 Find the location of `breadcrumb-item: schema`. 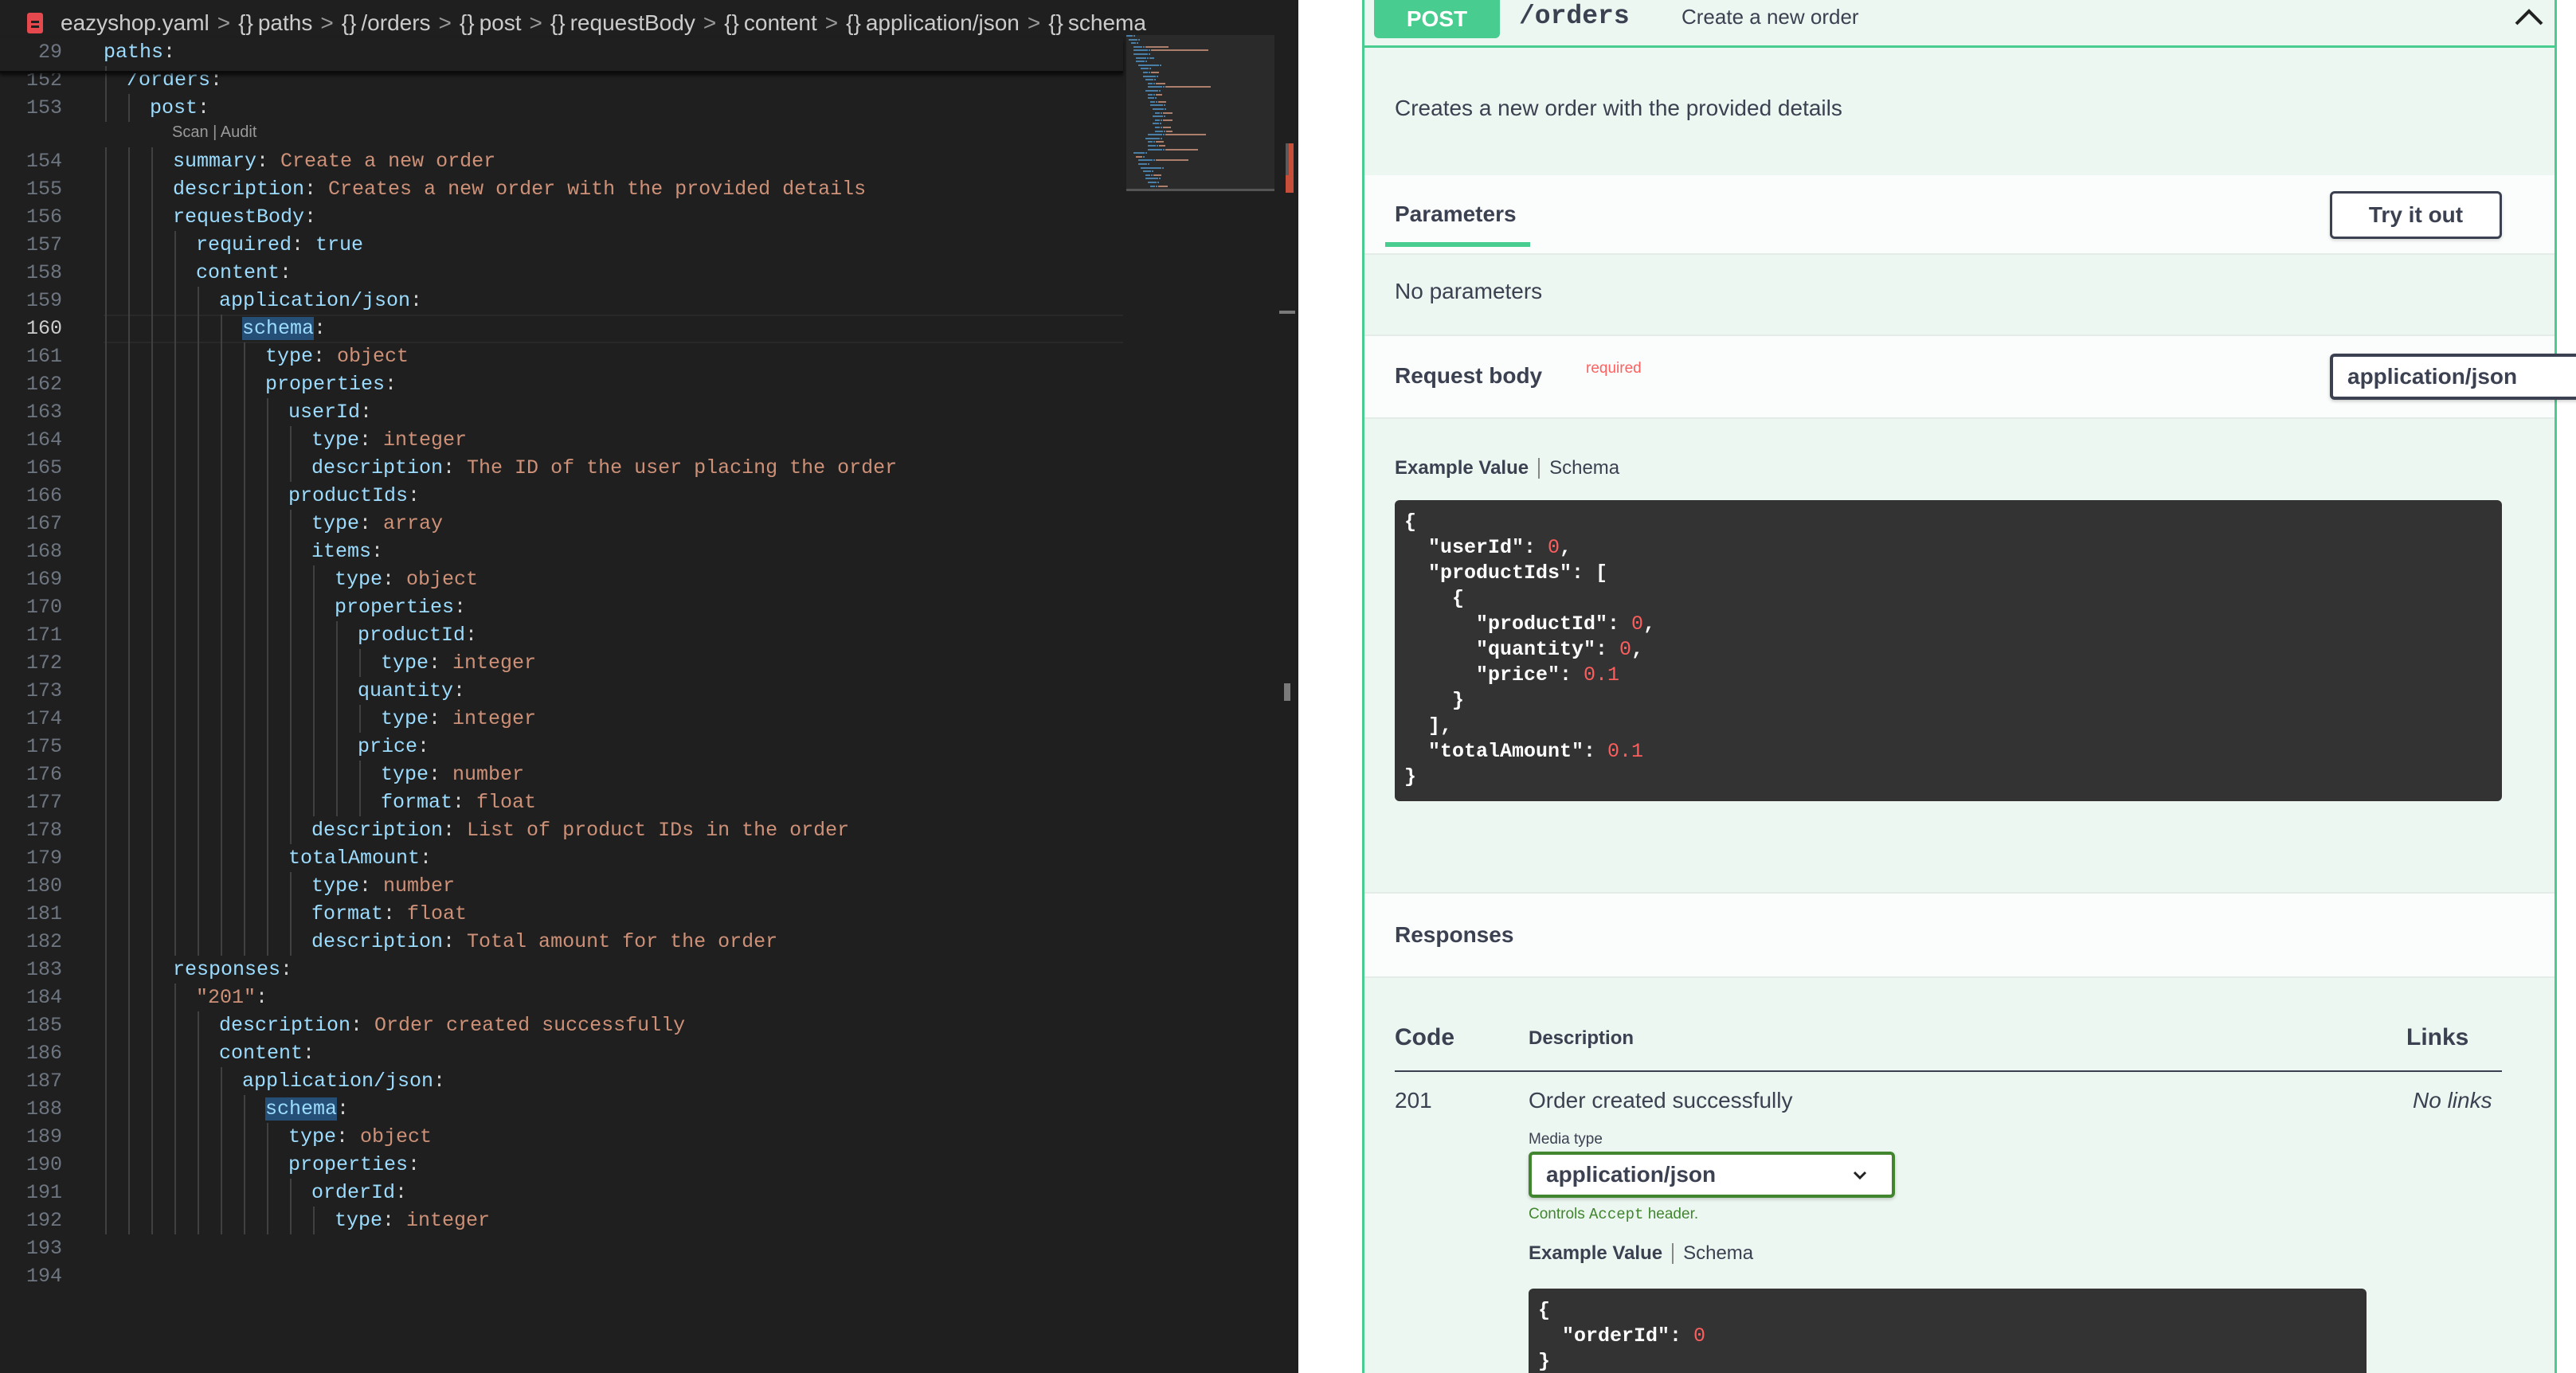

breadcrumb-item: schema is located at coordinates (1107, 23).